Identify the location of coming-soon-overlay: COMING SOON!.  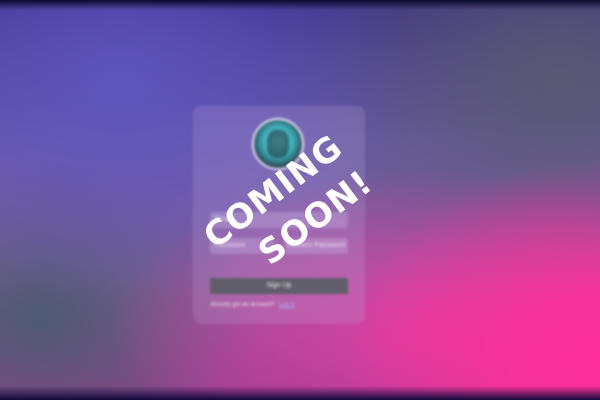
(295, 196).